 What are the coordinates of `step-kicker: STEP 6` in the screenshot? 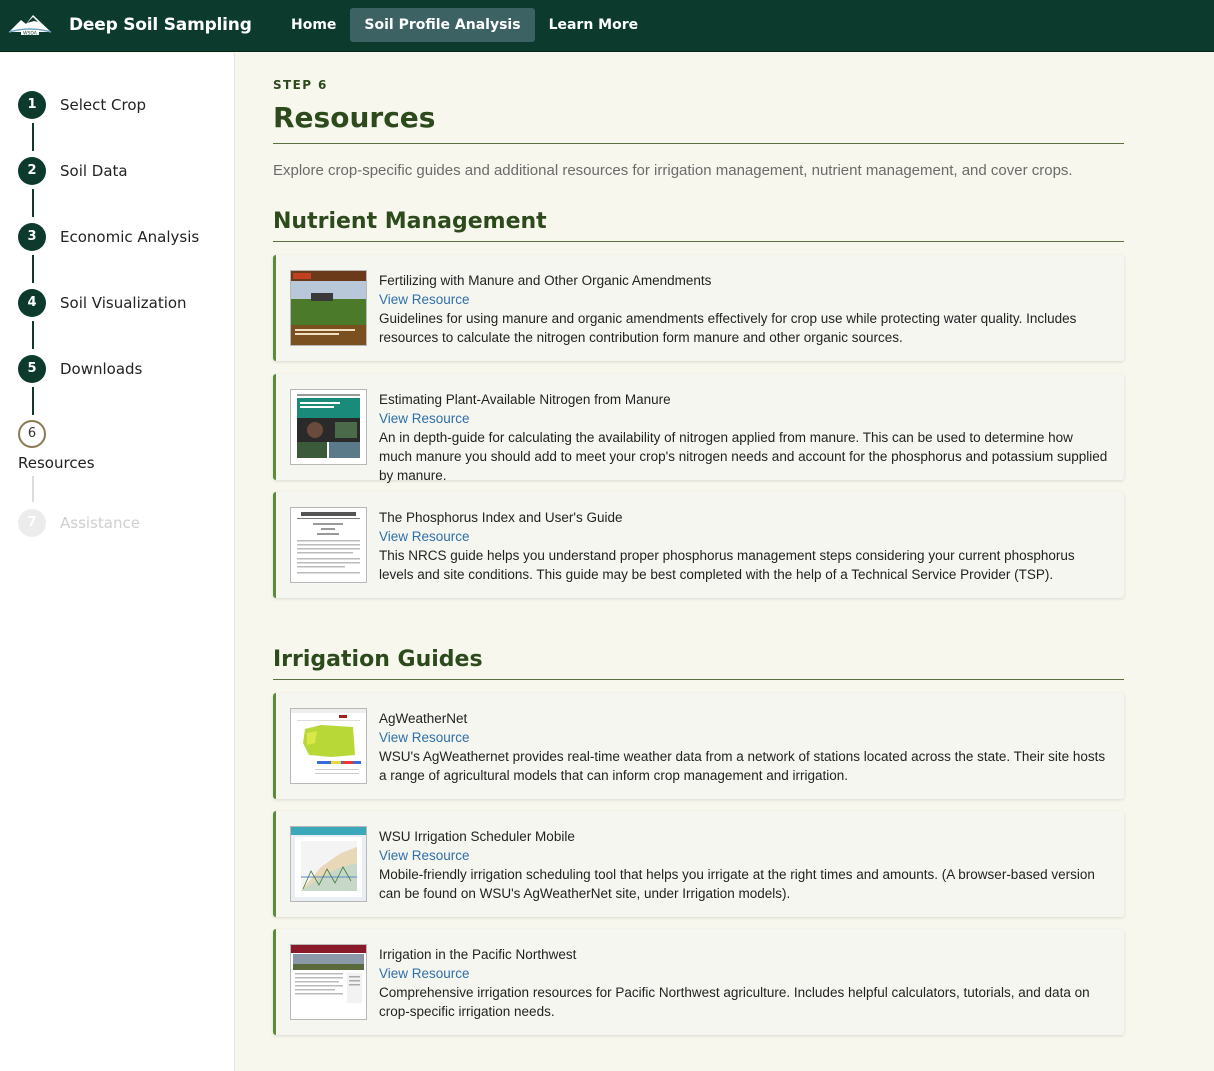 It's located at (300, 85).